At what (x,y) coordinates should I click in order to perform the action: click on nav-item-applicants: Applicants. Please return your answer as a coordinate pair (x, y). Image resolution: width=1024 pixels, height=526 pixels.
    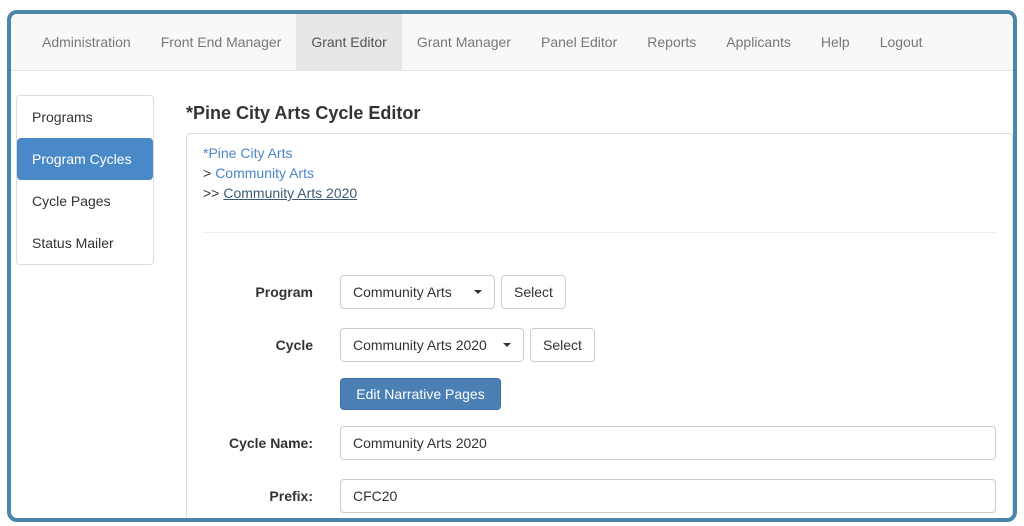
    Looking at the image, I should click on (758, 42).